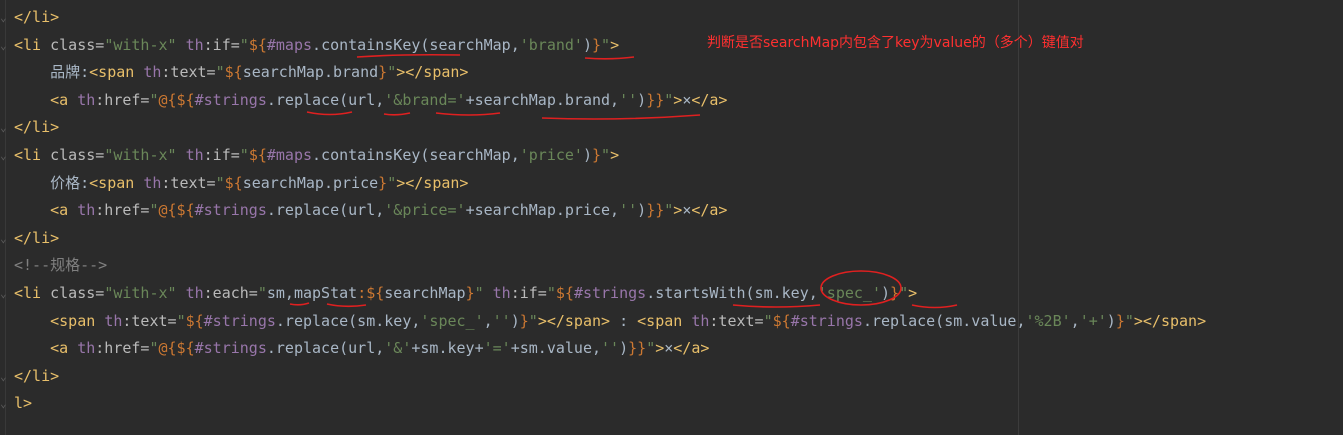 The image size is (1343, 435). Describe the element at coordinates (1093, 320) in the screenshot. I see `token-str: '+'` at that location.